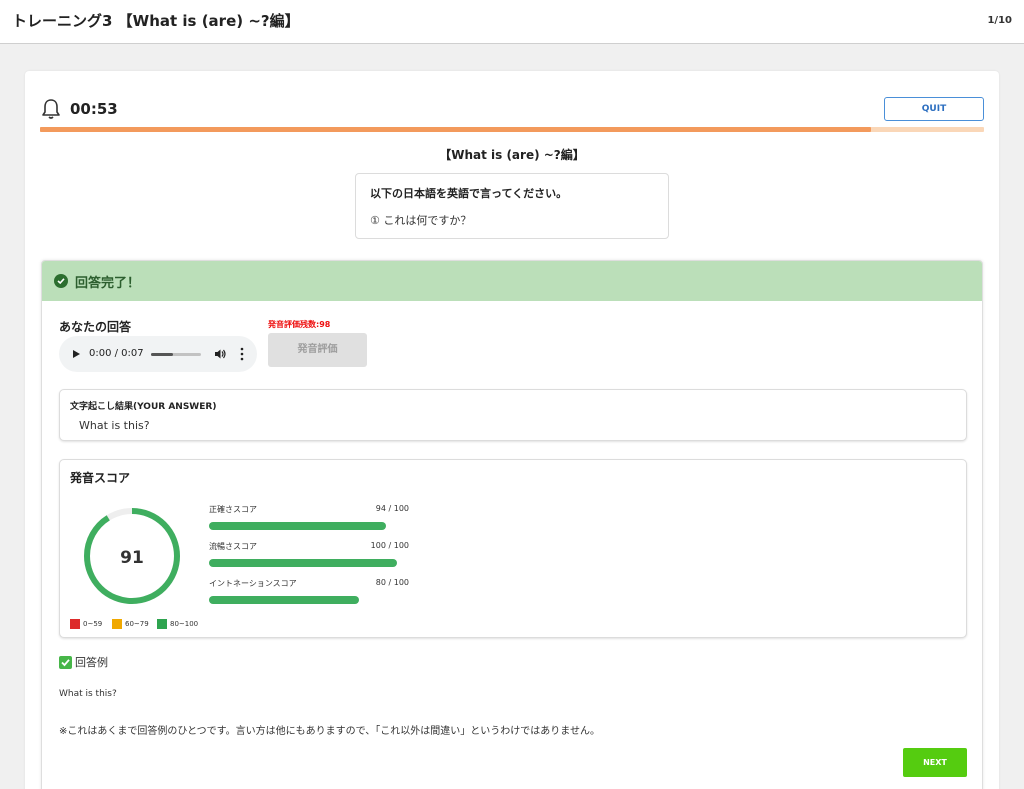 This screenshot has width=1024, height=789. What do you see at coordinates (392, 582) in the screenshot?
I see `metric-value: 80 / 100` at bounding box center [392, 582].